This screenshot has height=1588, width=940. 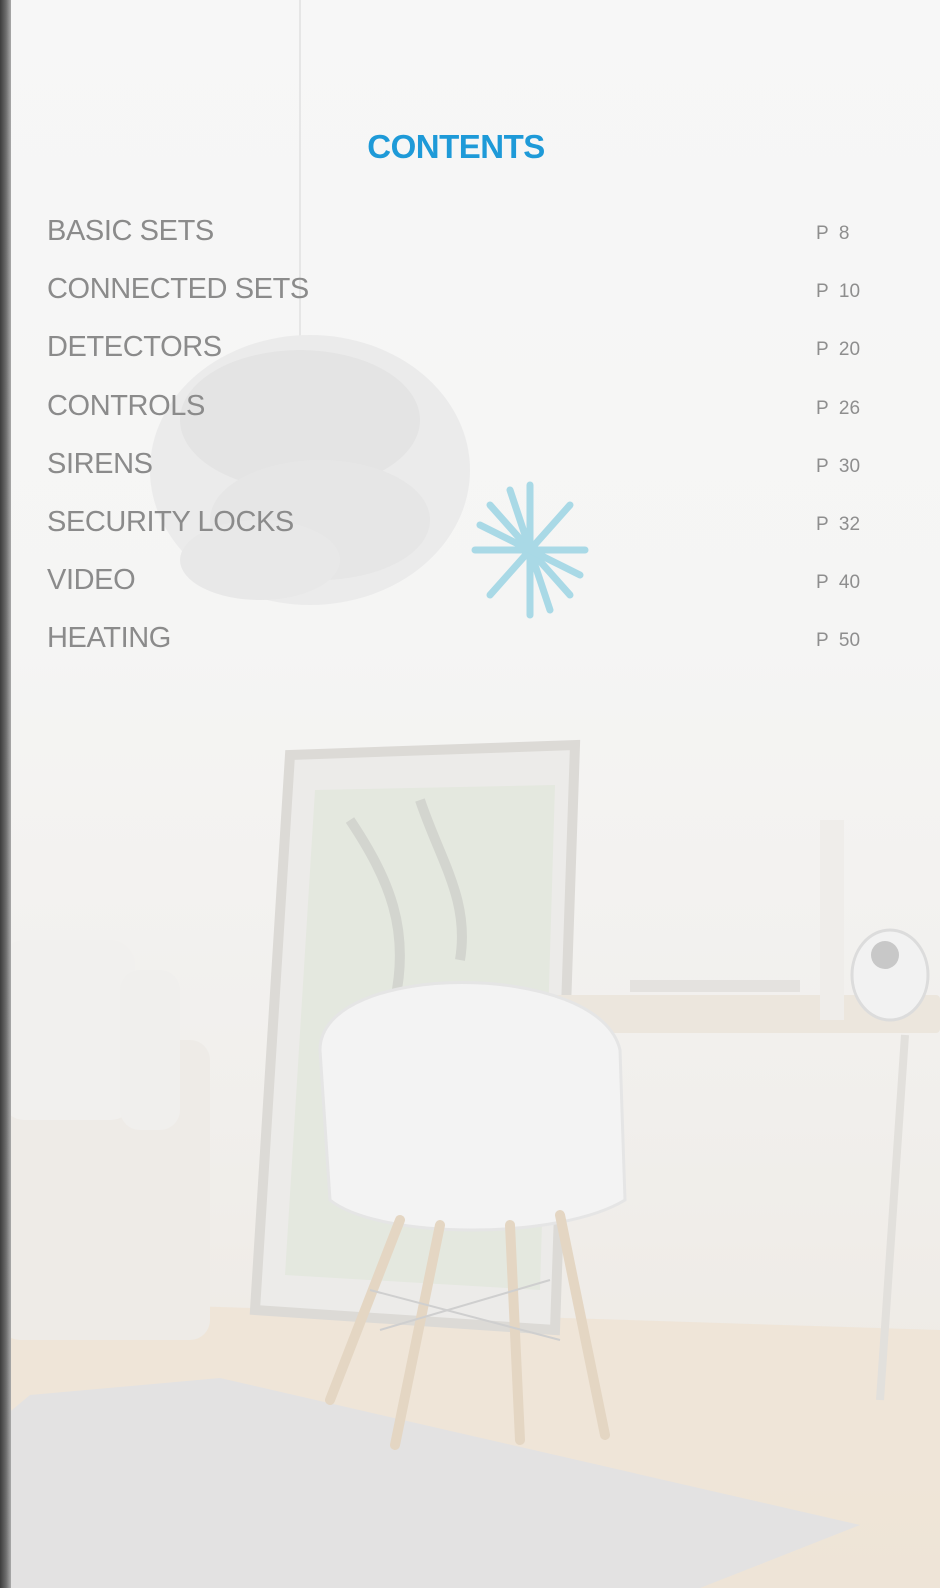 I want to click on toc-item-basic-sets: BASIC SETS P 8, so click(x=457, y=241).